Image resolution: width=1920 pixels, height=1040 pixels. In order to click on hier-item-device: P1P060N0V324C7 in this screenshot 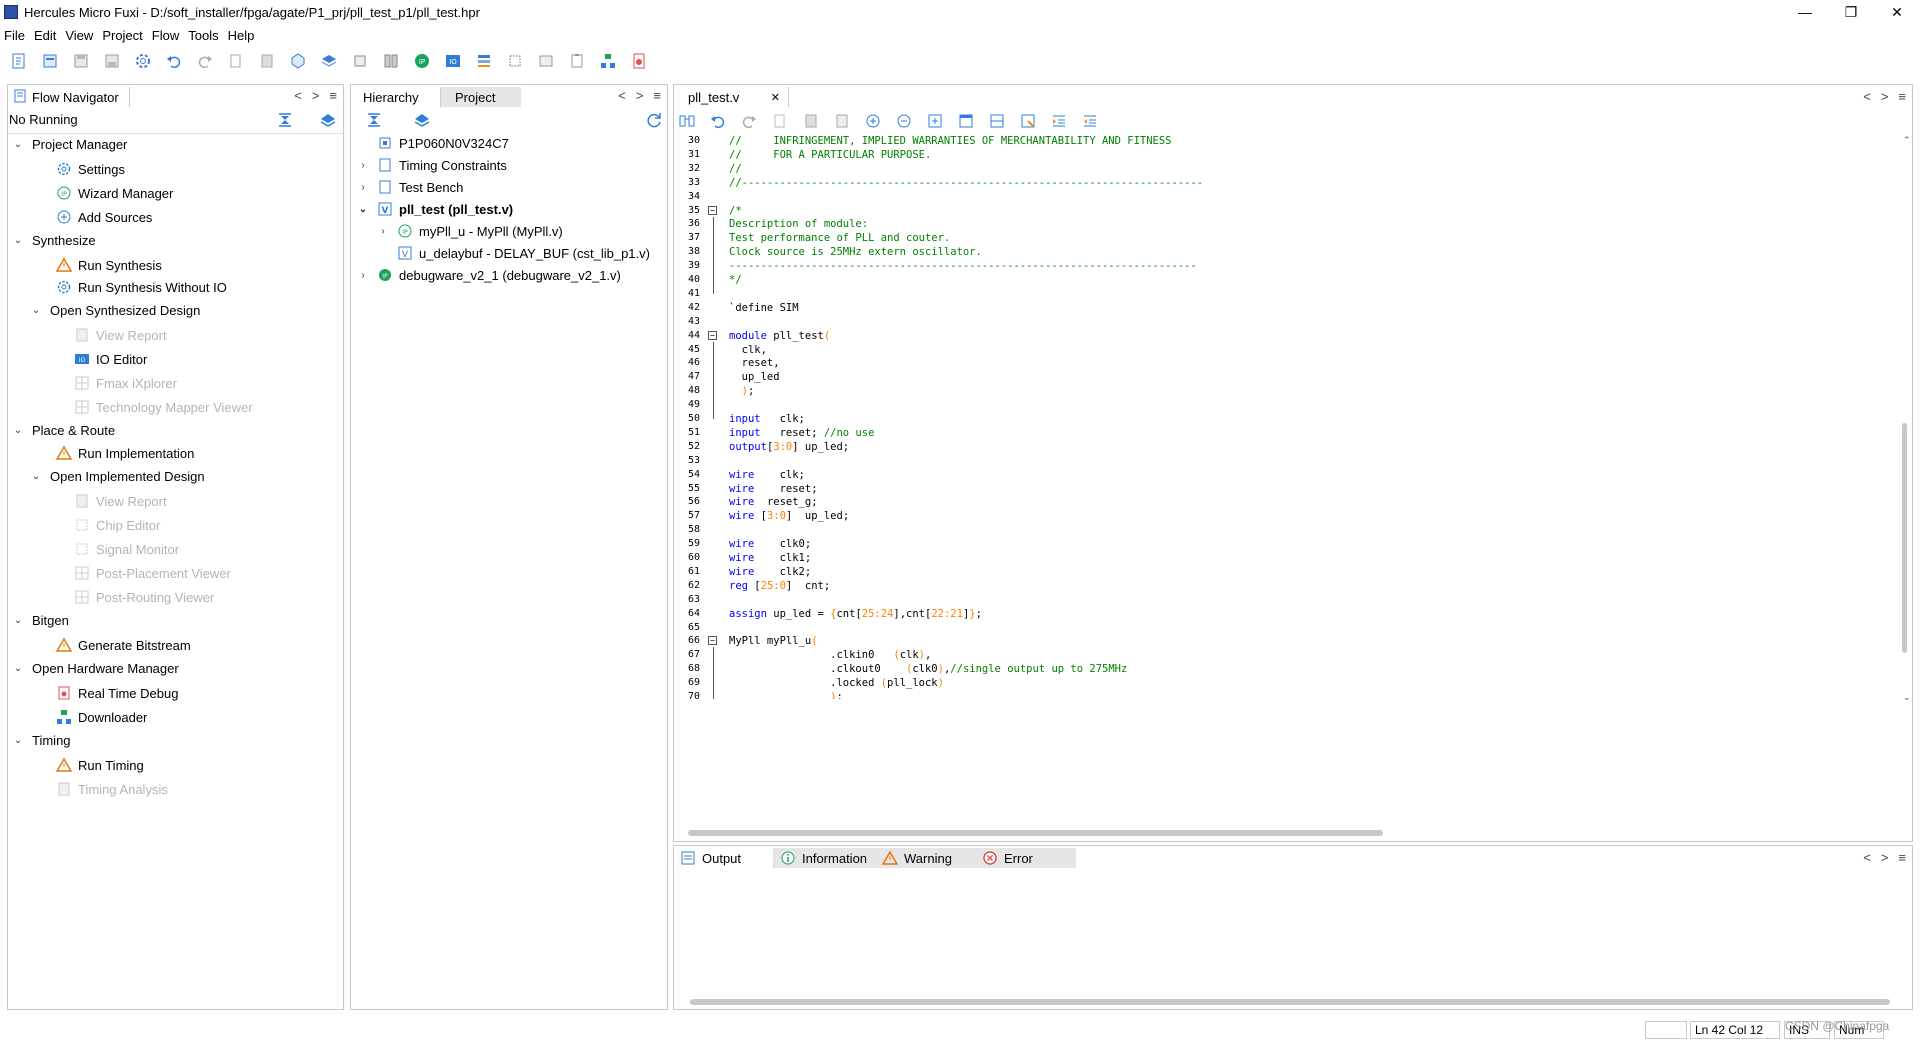, I will do `click(443, 143)`.